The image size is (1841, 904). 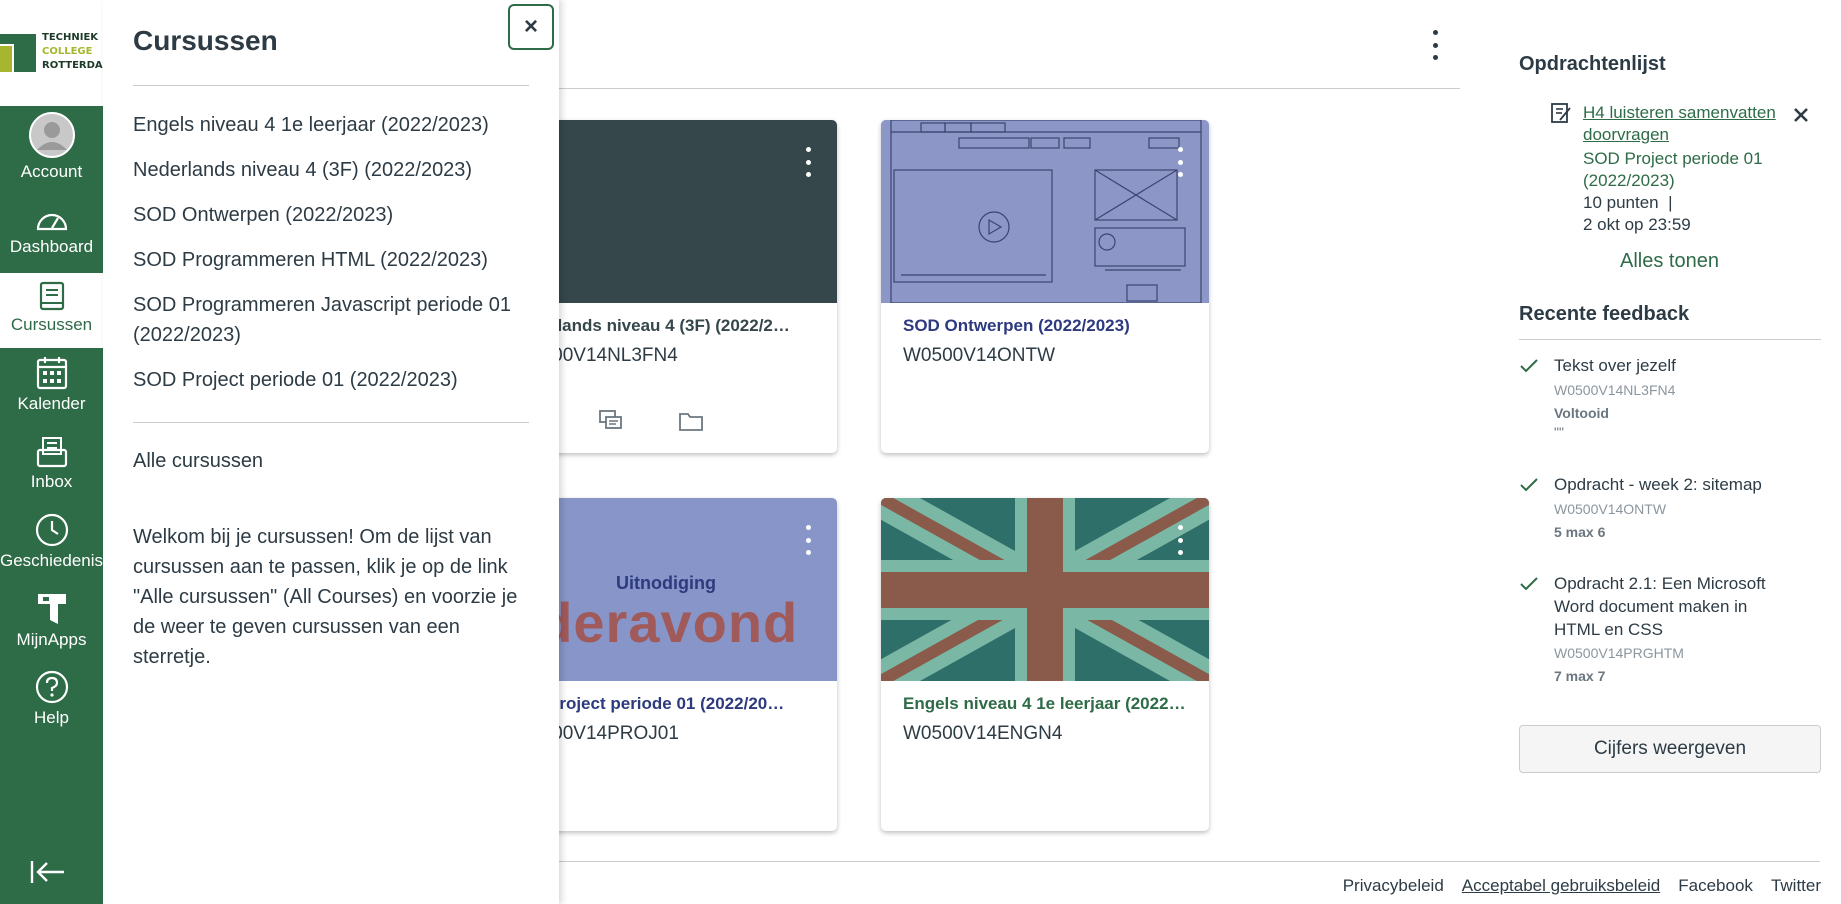 What do you see at coordinates (1561, 113) in the screenshot?
I see `assignment-icon` at bounding box center [1561, 113].